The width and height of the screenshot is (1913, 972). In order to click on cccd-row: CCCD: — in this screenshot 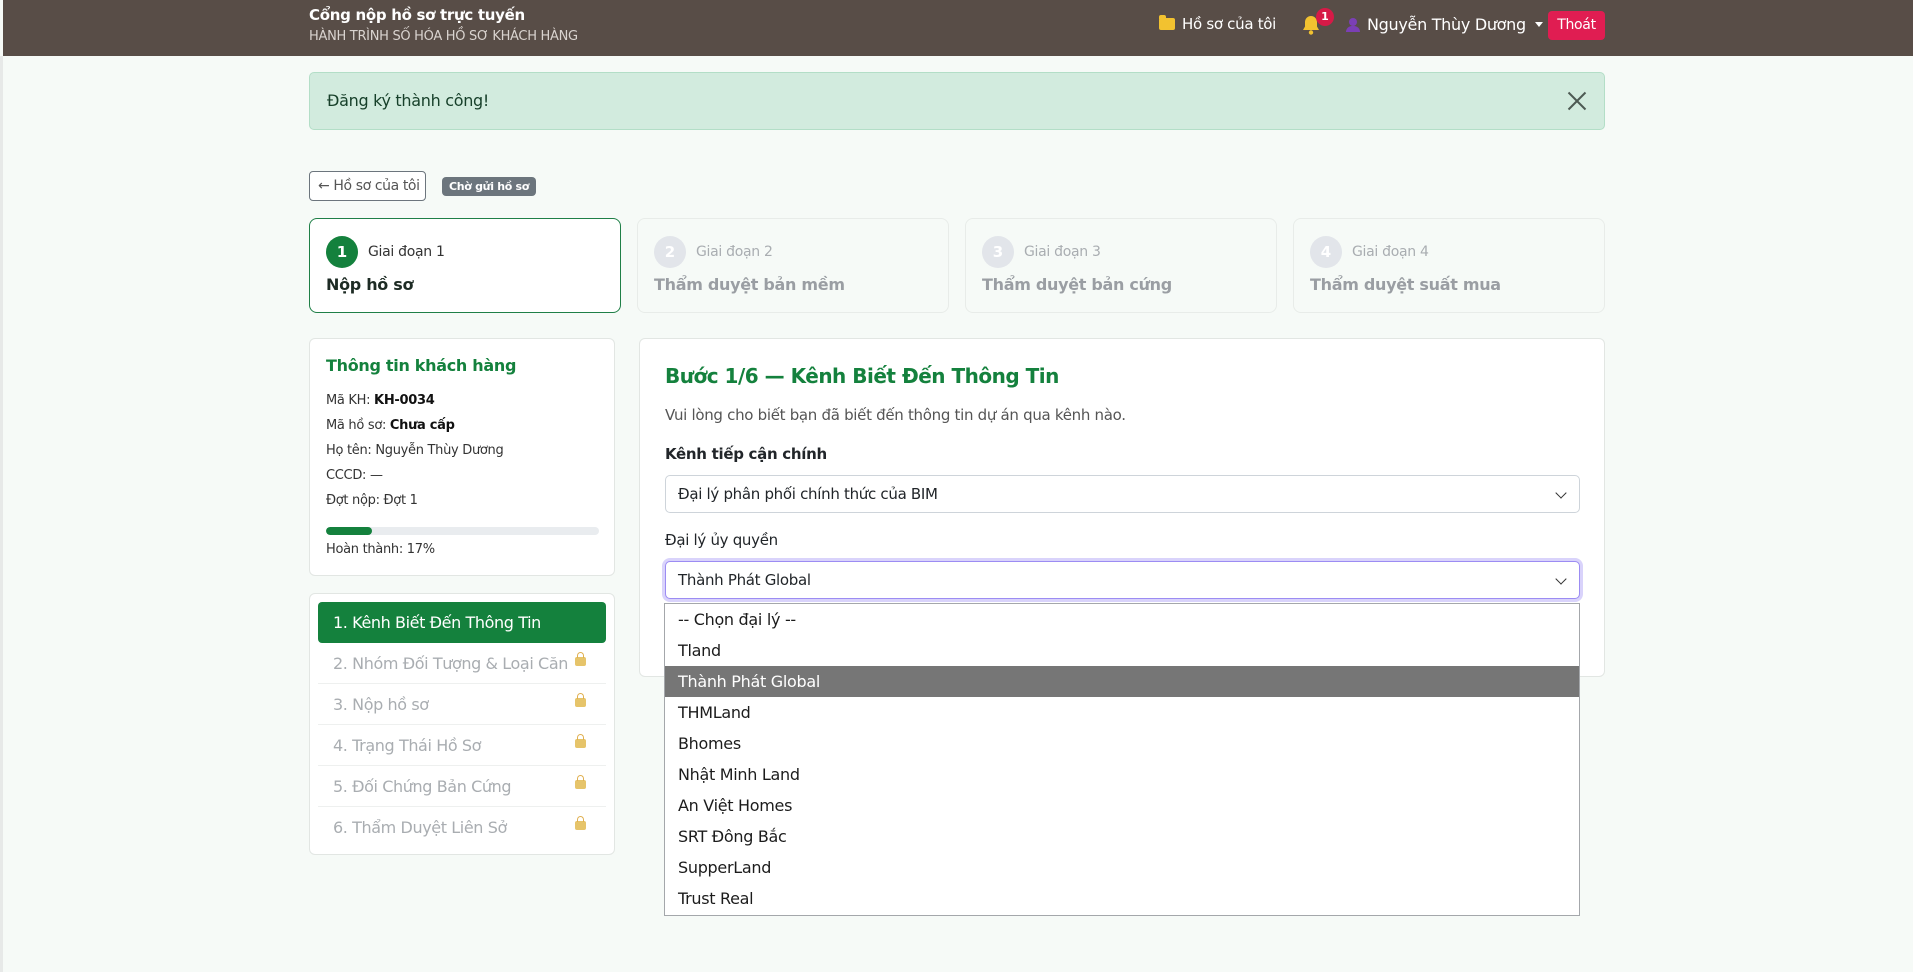, I will do `click(354, 475)`.